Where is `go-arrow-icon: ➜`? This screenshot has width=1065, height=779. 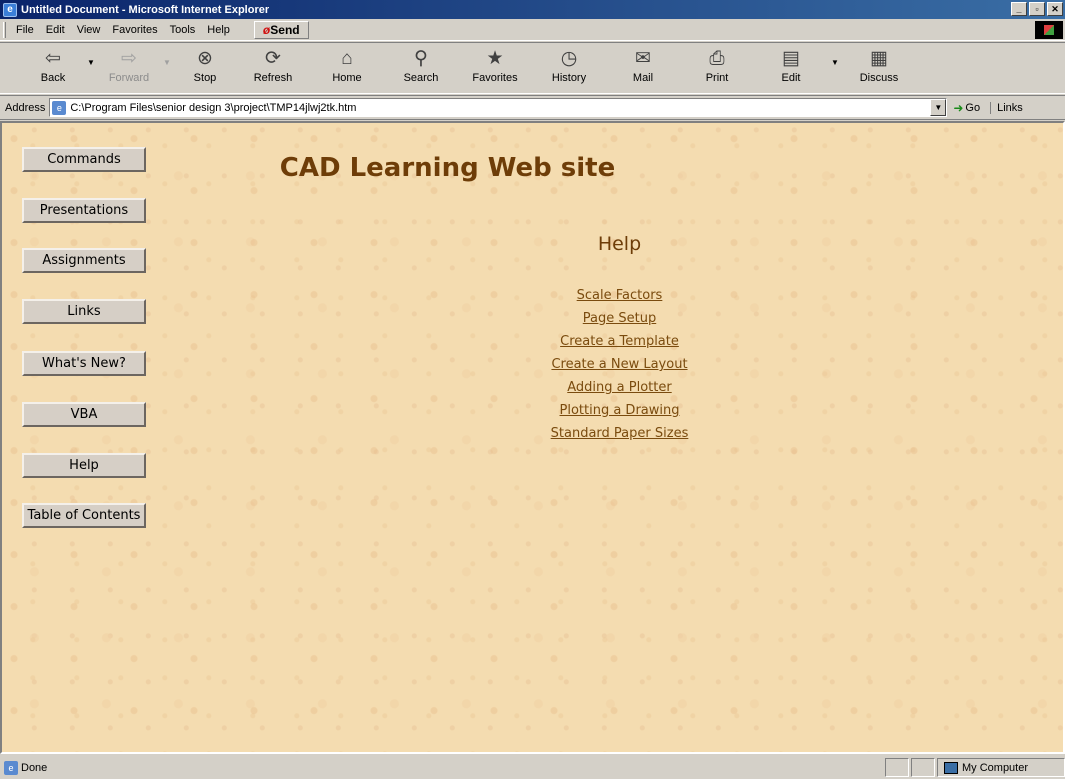 go-arrow-icon: ➜ is located at coordinates (958, 107).